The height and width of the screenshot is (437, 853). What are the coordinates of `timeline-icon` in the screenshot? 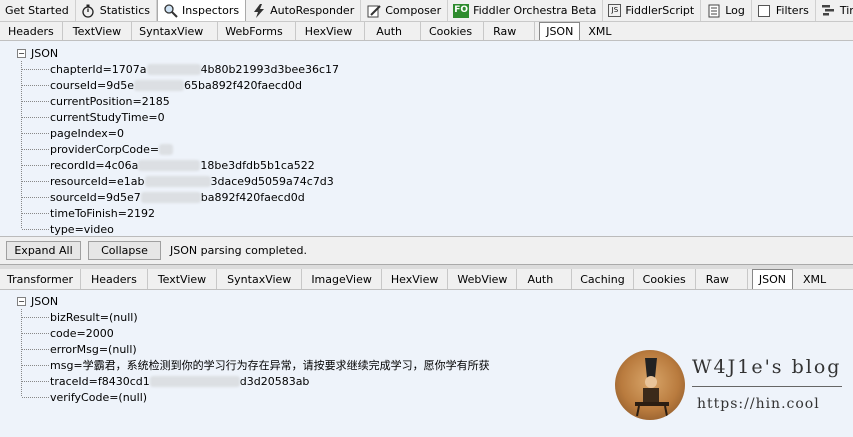 It's located at (828, 10).